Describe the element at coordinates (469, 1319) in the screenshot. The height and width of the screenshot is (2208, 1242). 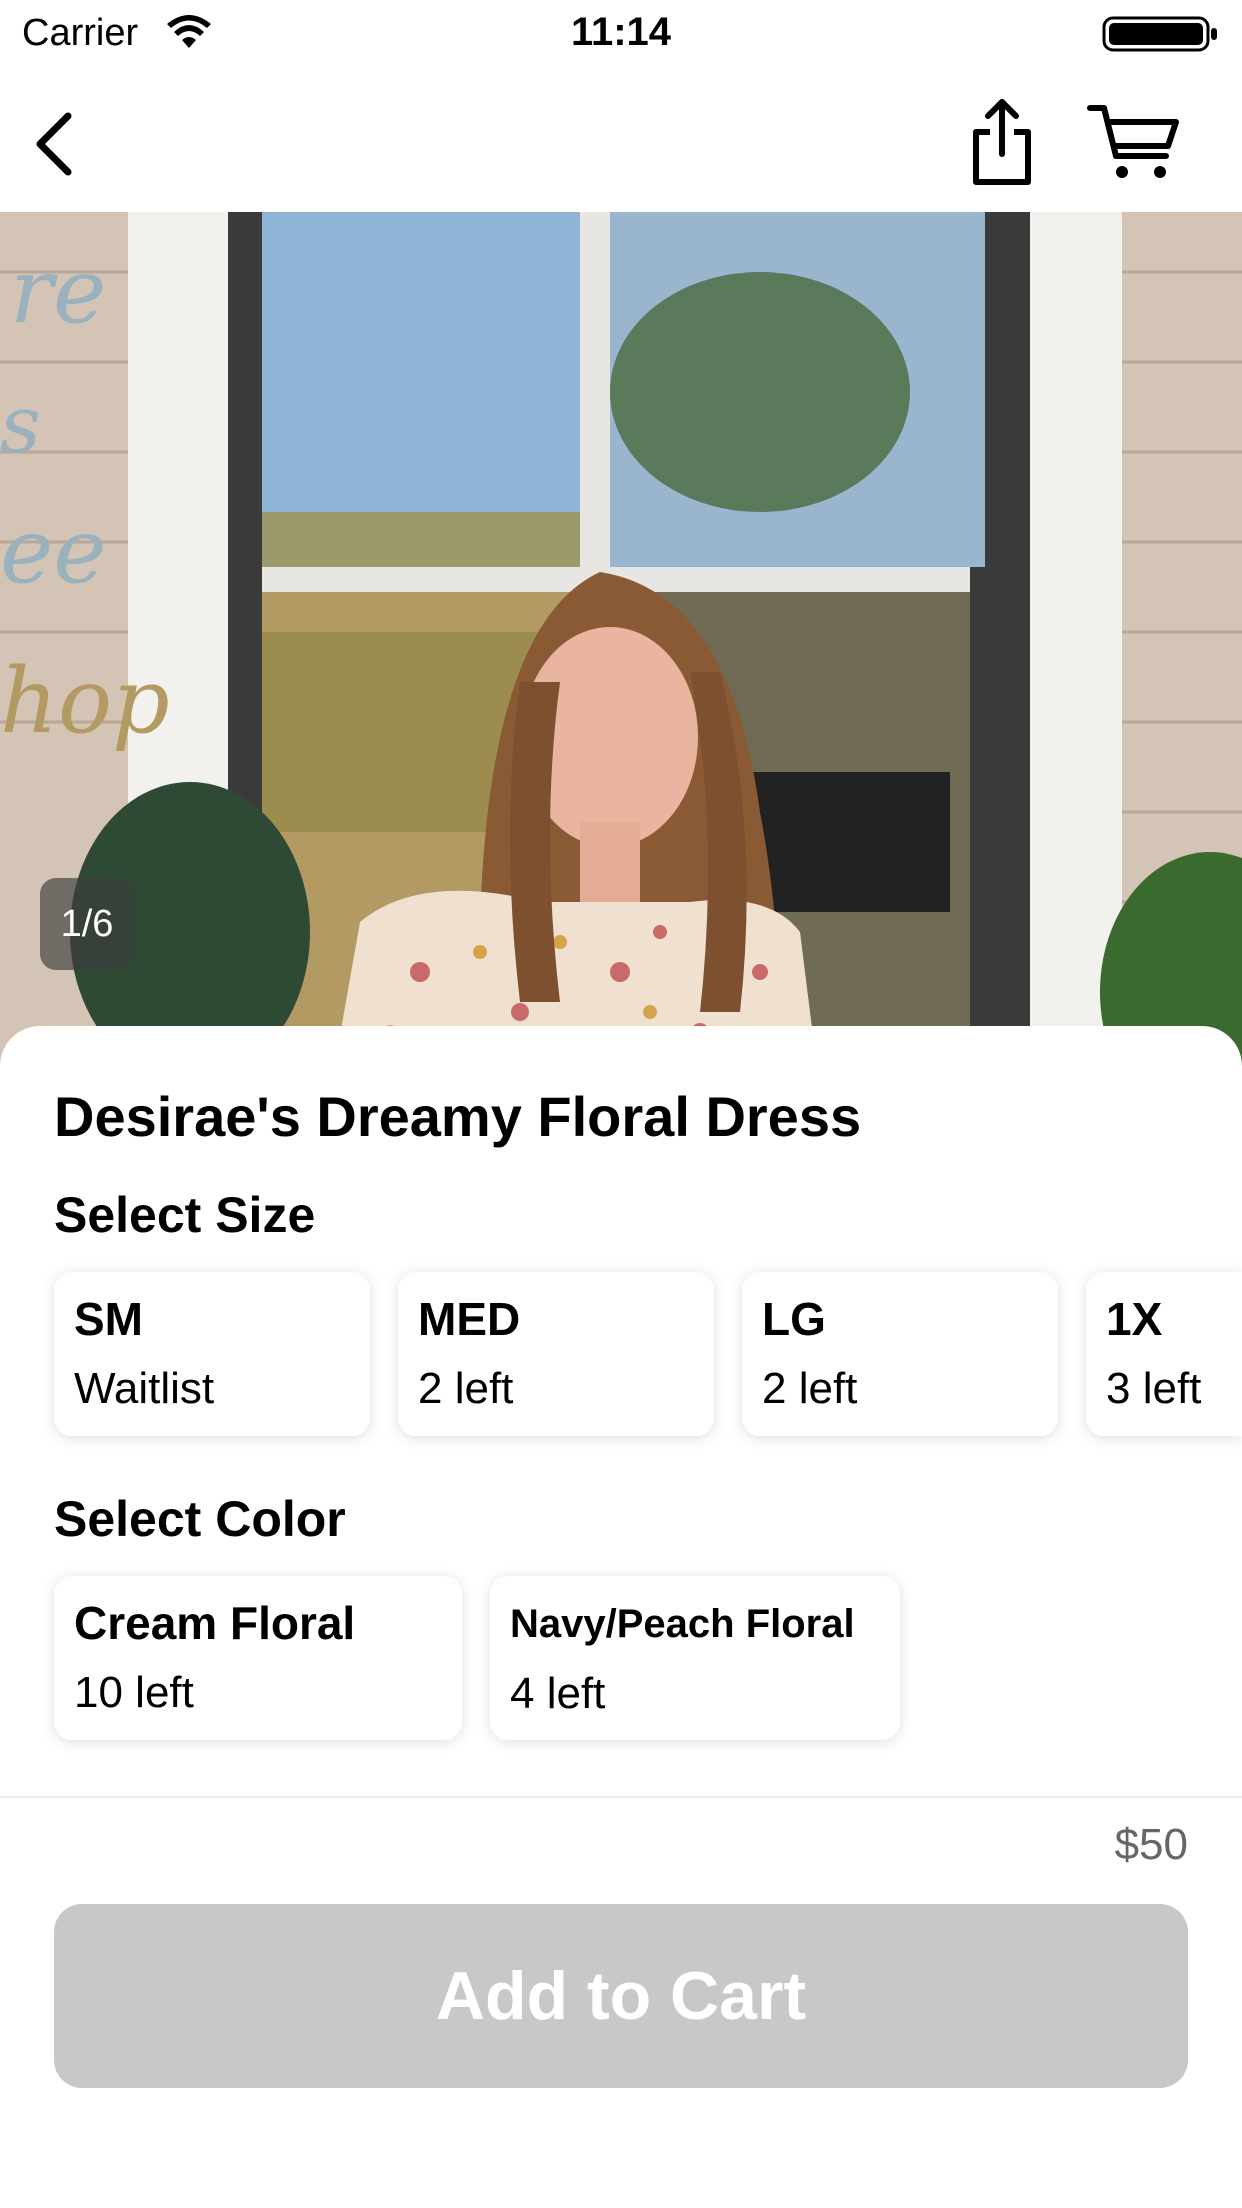
I see `size-label: MED` at that location.